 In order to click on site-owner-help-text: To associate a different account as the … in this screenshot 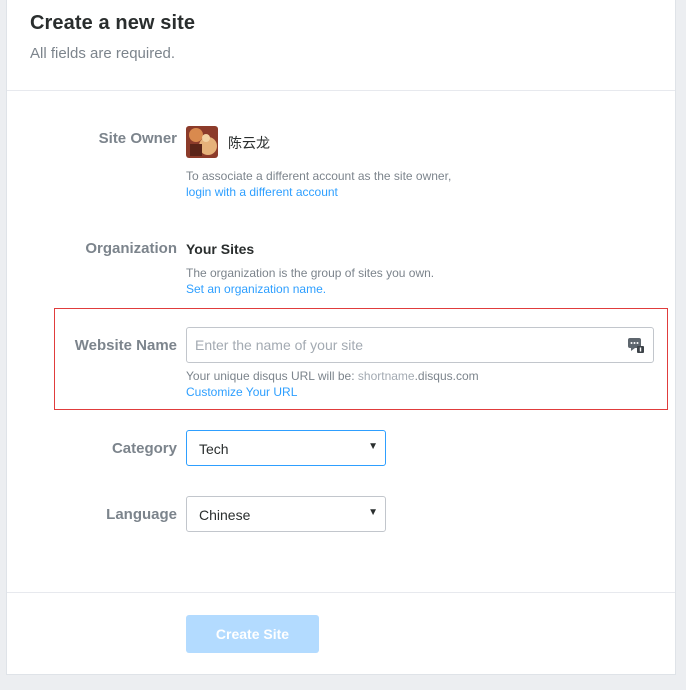, I will do `click(319, 176)`.